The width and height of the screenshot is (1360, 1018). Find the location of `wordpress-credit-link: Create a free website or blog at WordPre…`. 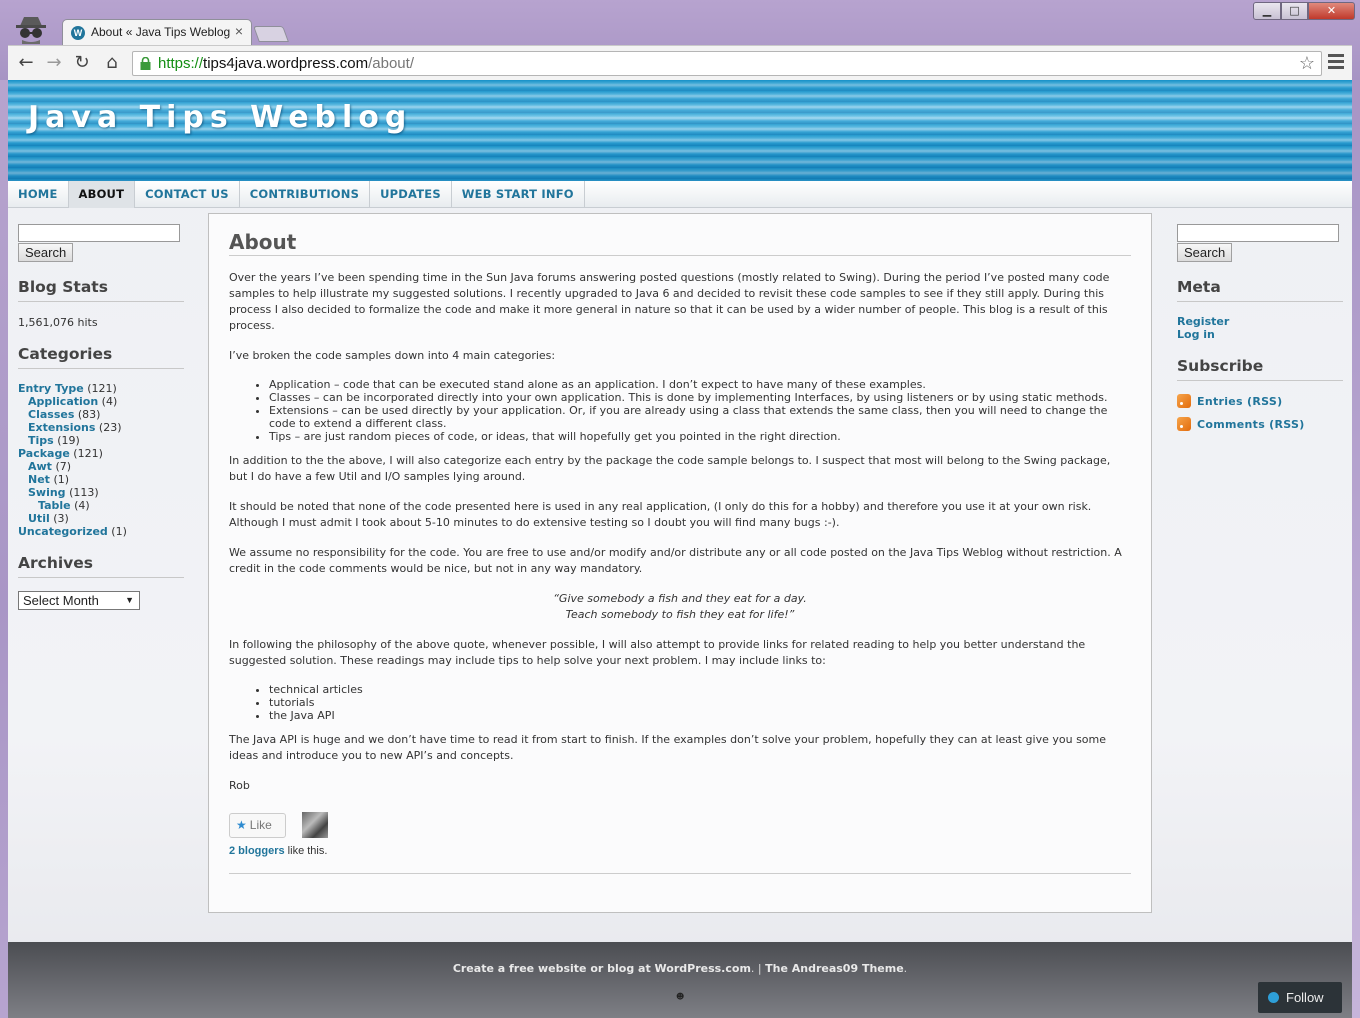

wordpress-credit-link: Create a free website or blog at WordPre… is located at coordinates (602, 968).